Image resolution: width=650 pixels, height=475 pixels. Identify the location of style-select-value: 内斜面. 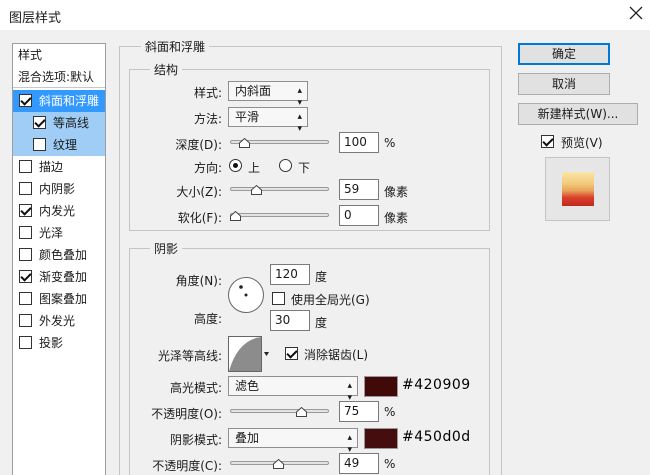
(253, 91).